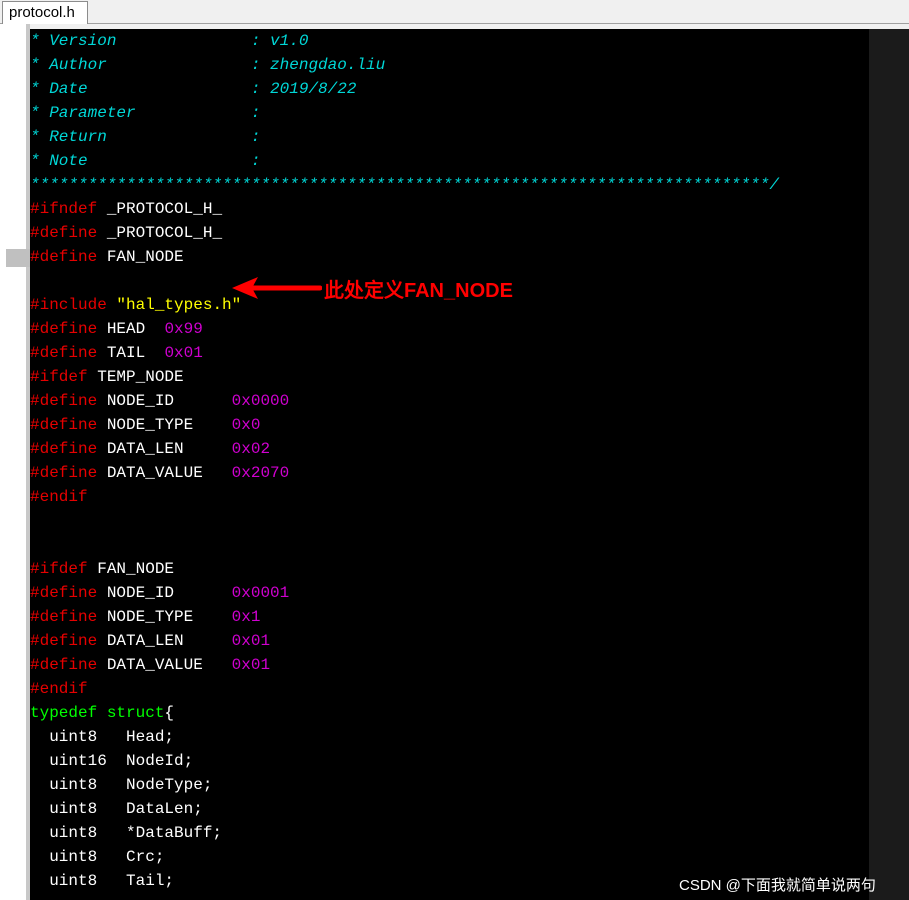  Describe the element at coordinates (260, 401) in the screenshot. I see `code-token: 0x0000` at that location.